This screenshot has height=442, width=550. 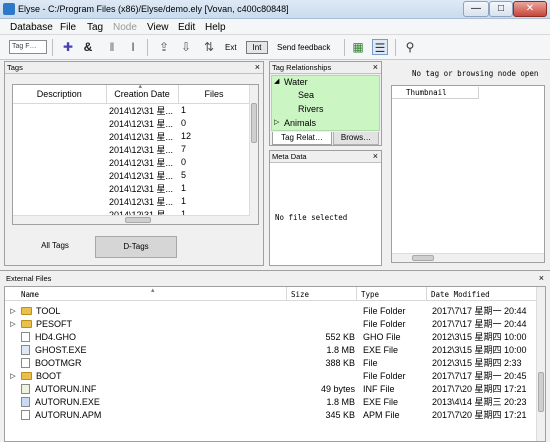 I want to click on tags-vertical-scrollbar, so click(x=253, y=154).